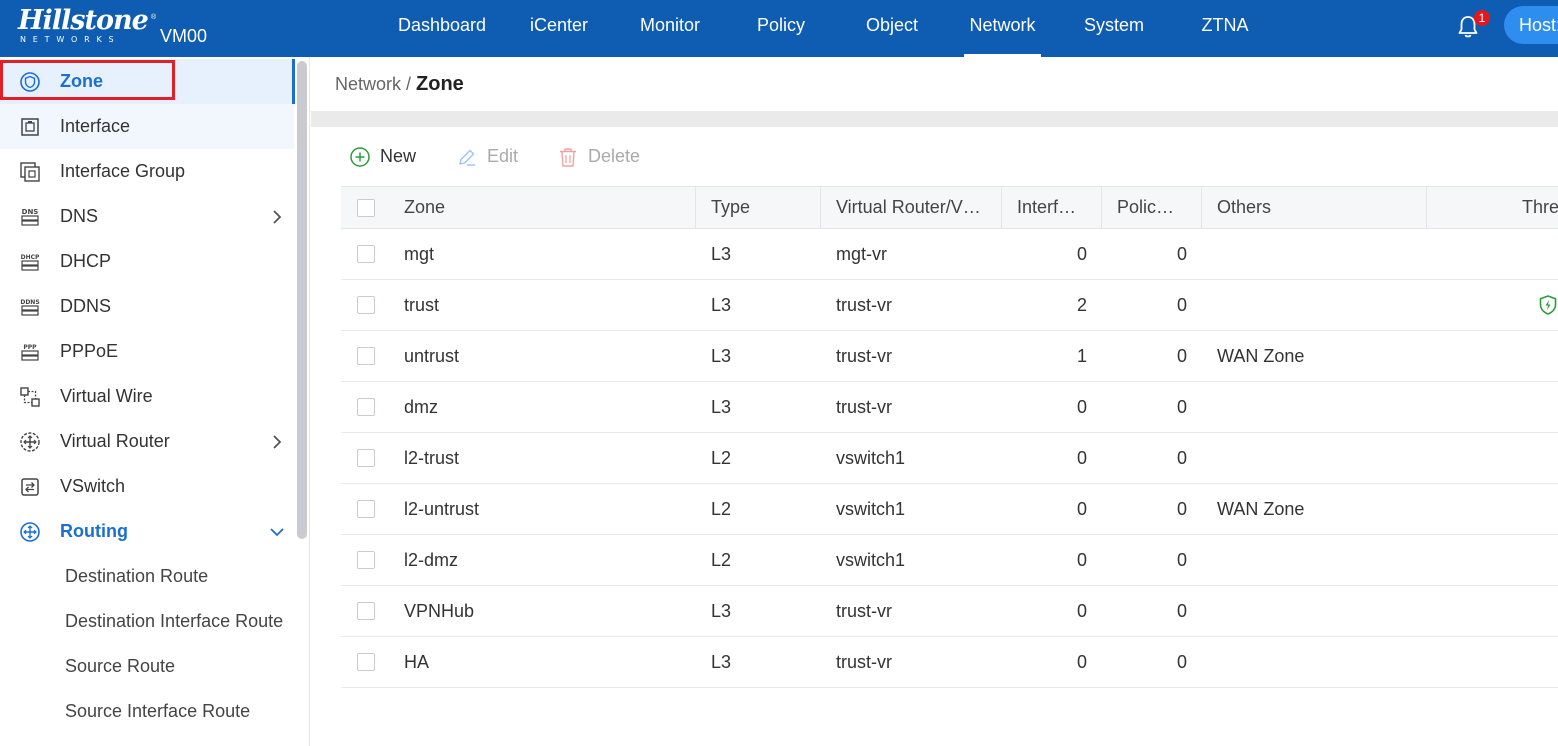  What do you see at coordinates (442, 509) in the screenshot?
I see `cell-zone: l2-untrust` at bounding box center [442, 509].